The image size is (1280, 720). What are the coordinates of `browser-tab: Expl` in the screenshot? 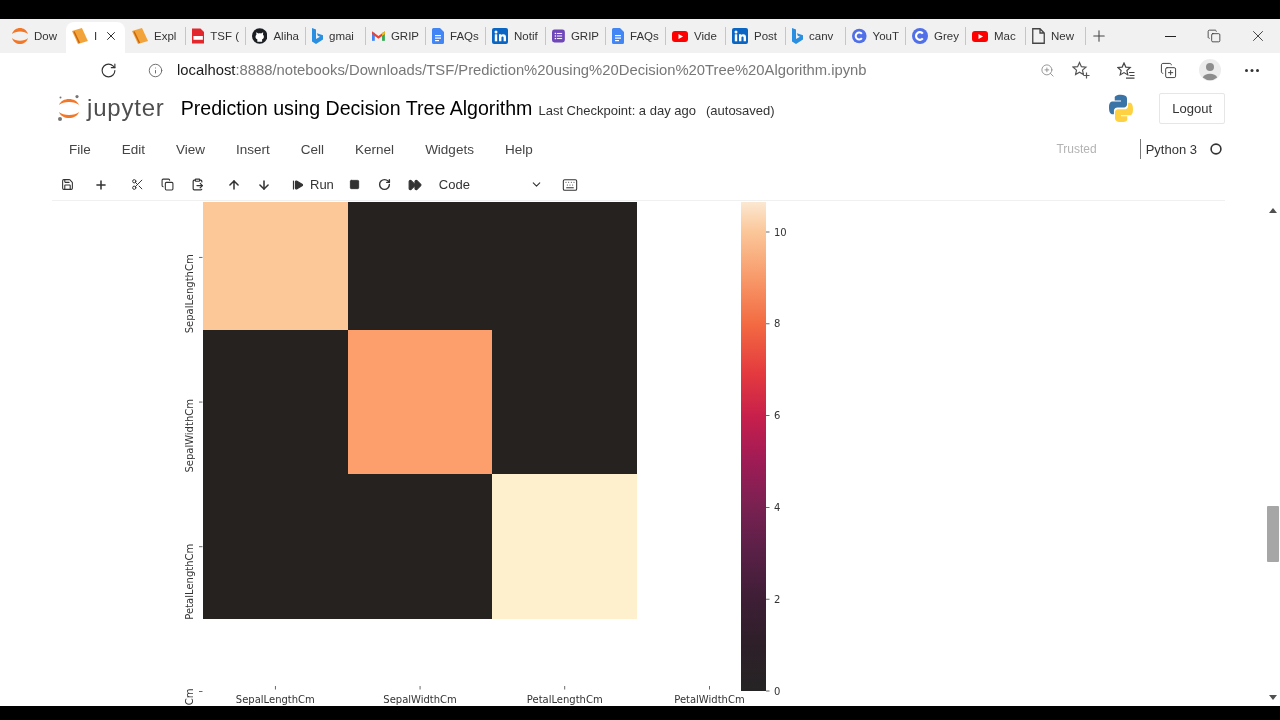 It's located at (155, 37).